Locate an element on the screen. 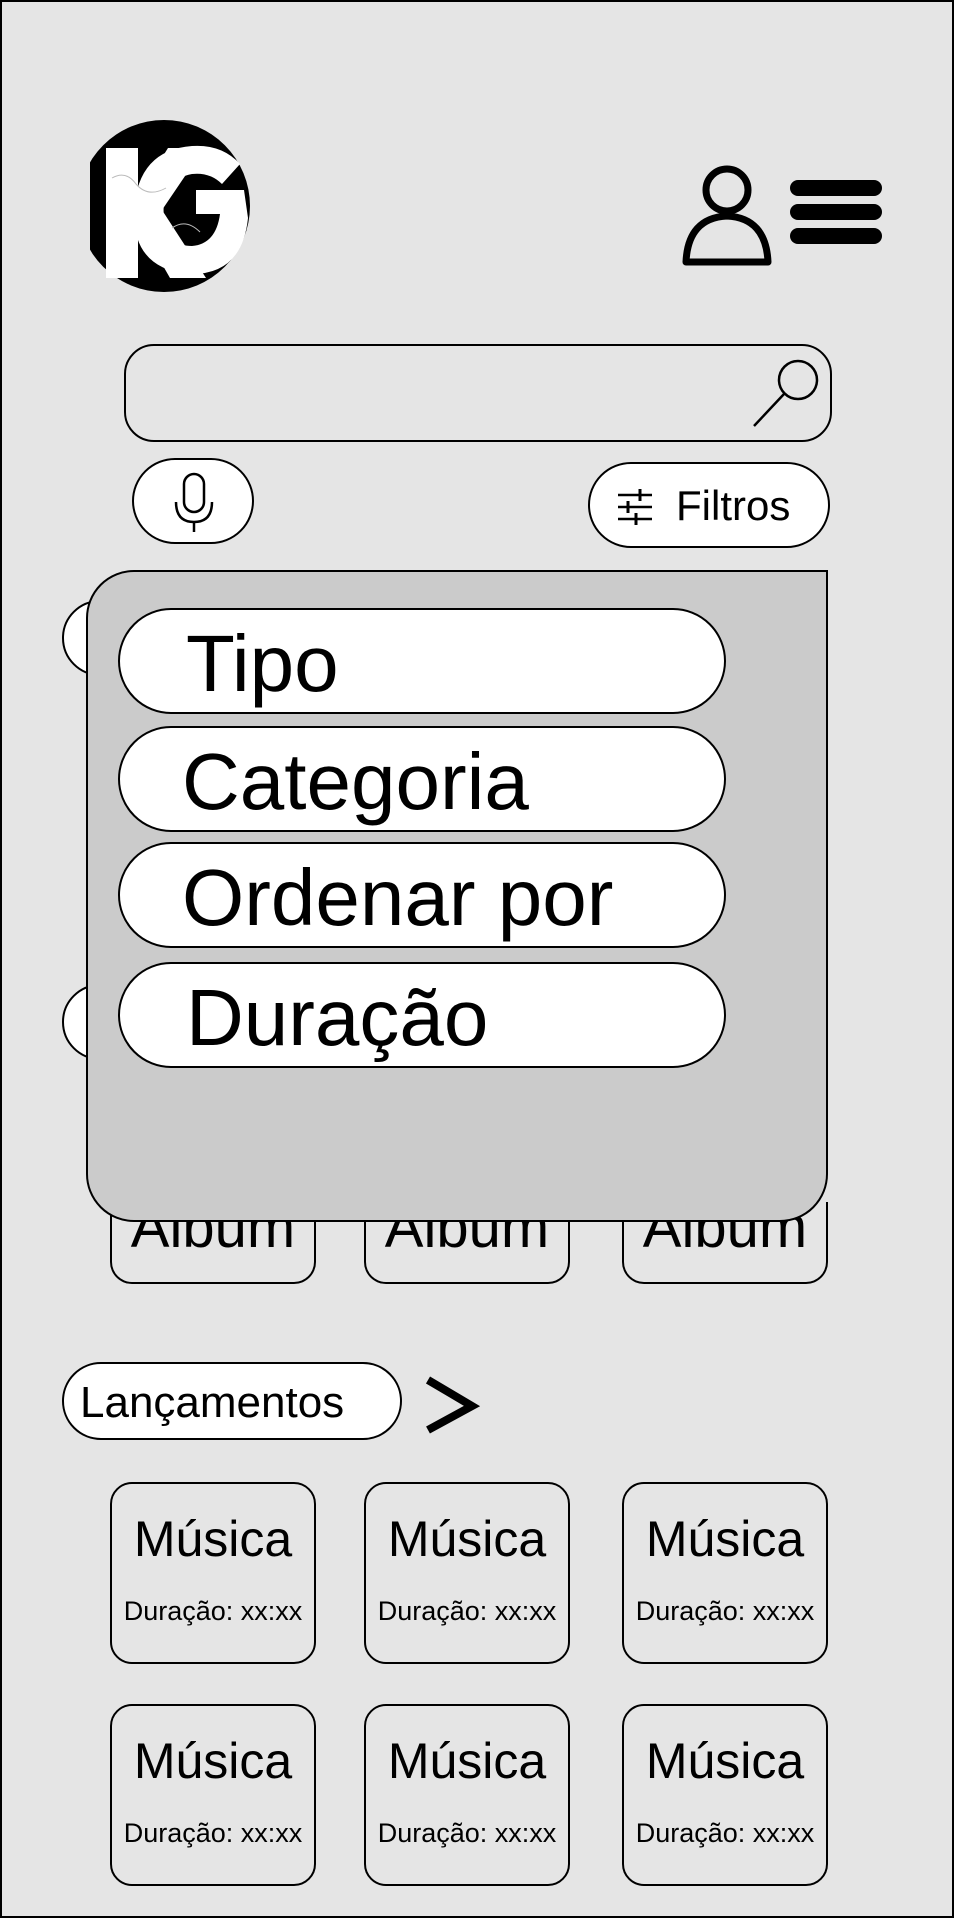 The width and height of the screenshot is (956, 1920). filter-option-ordenar-por: Ordenar por is located at coordinates (422, 895).